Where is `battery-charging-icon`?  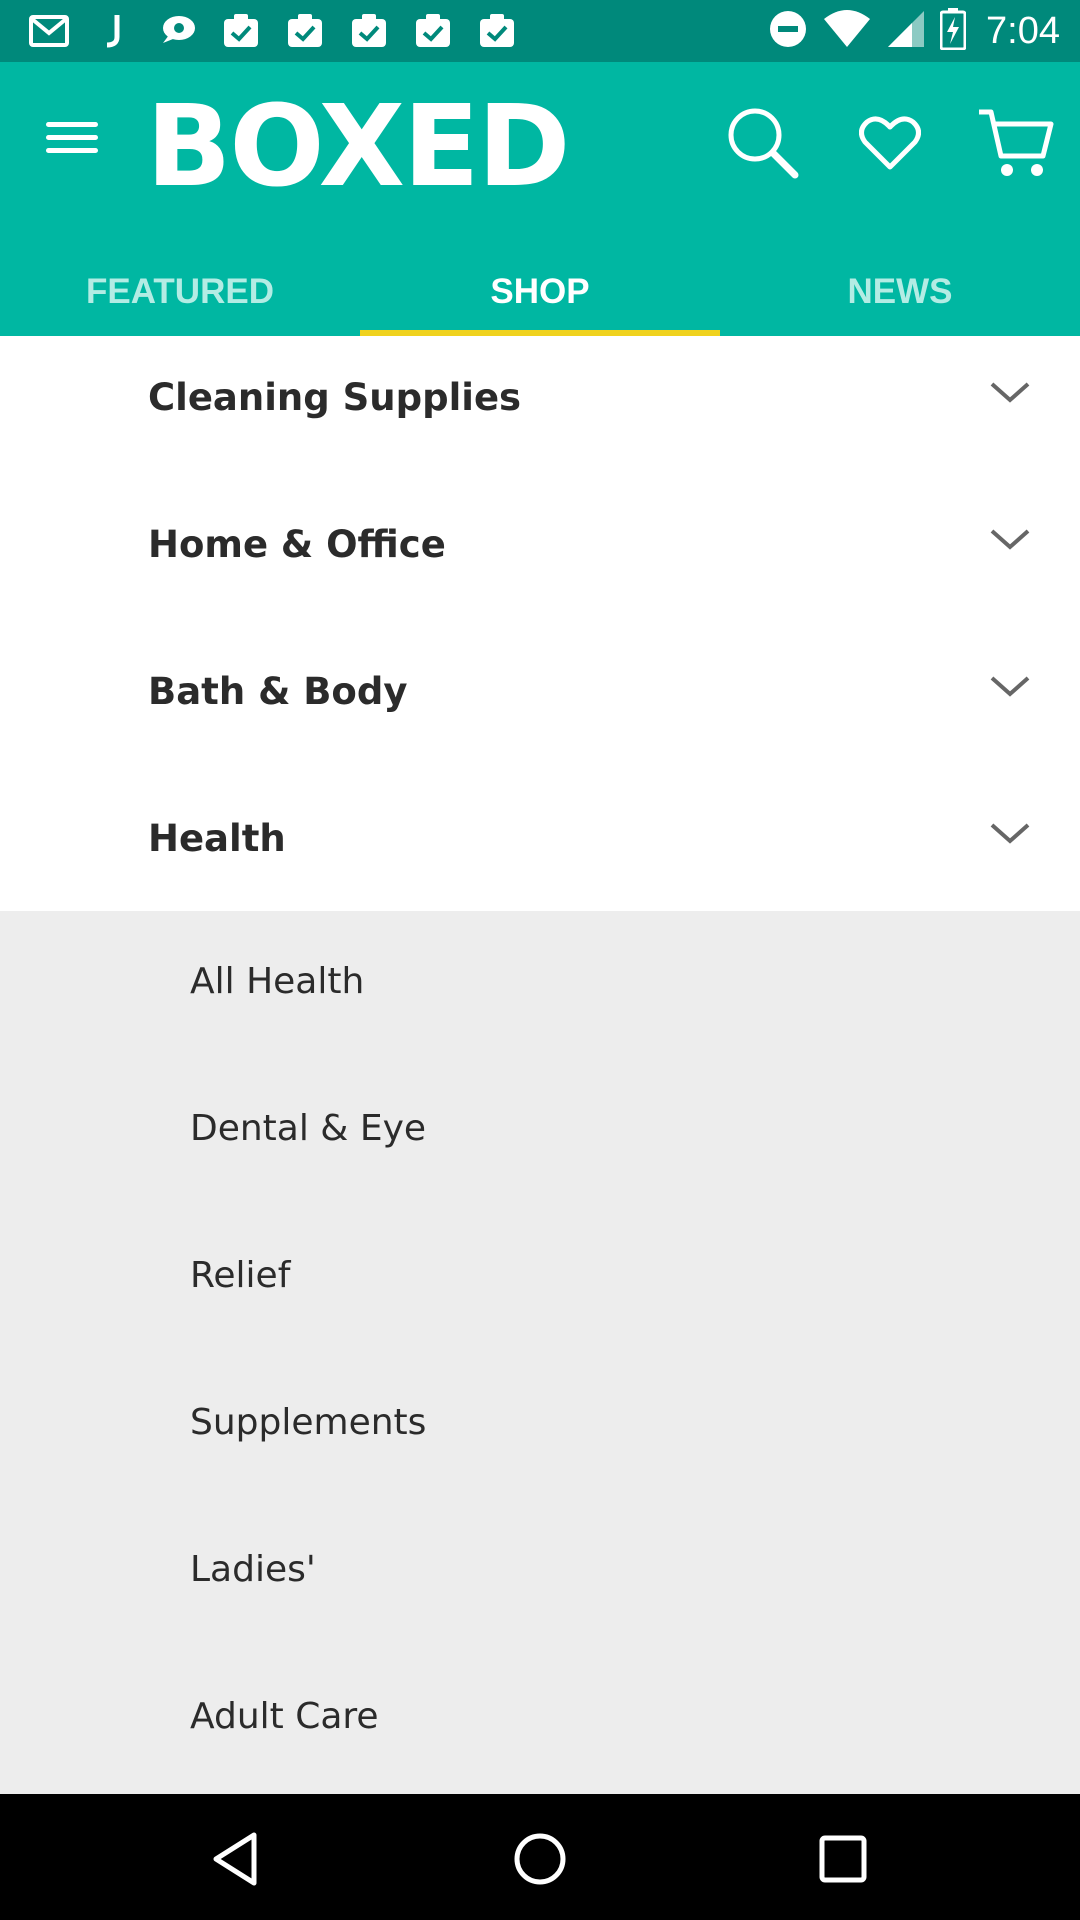
battery-charging-icon is located at coordinates (953, 31).